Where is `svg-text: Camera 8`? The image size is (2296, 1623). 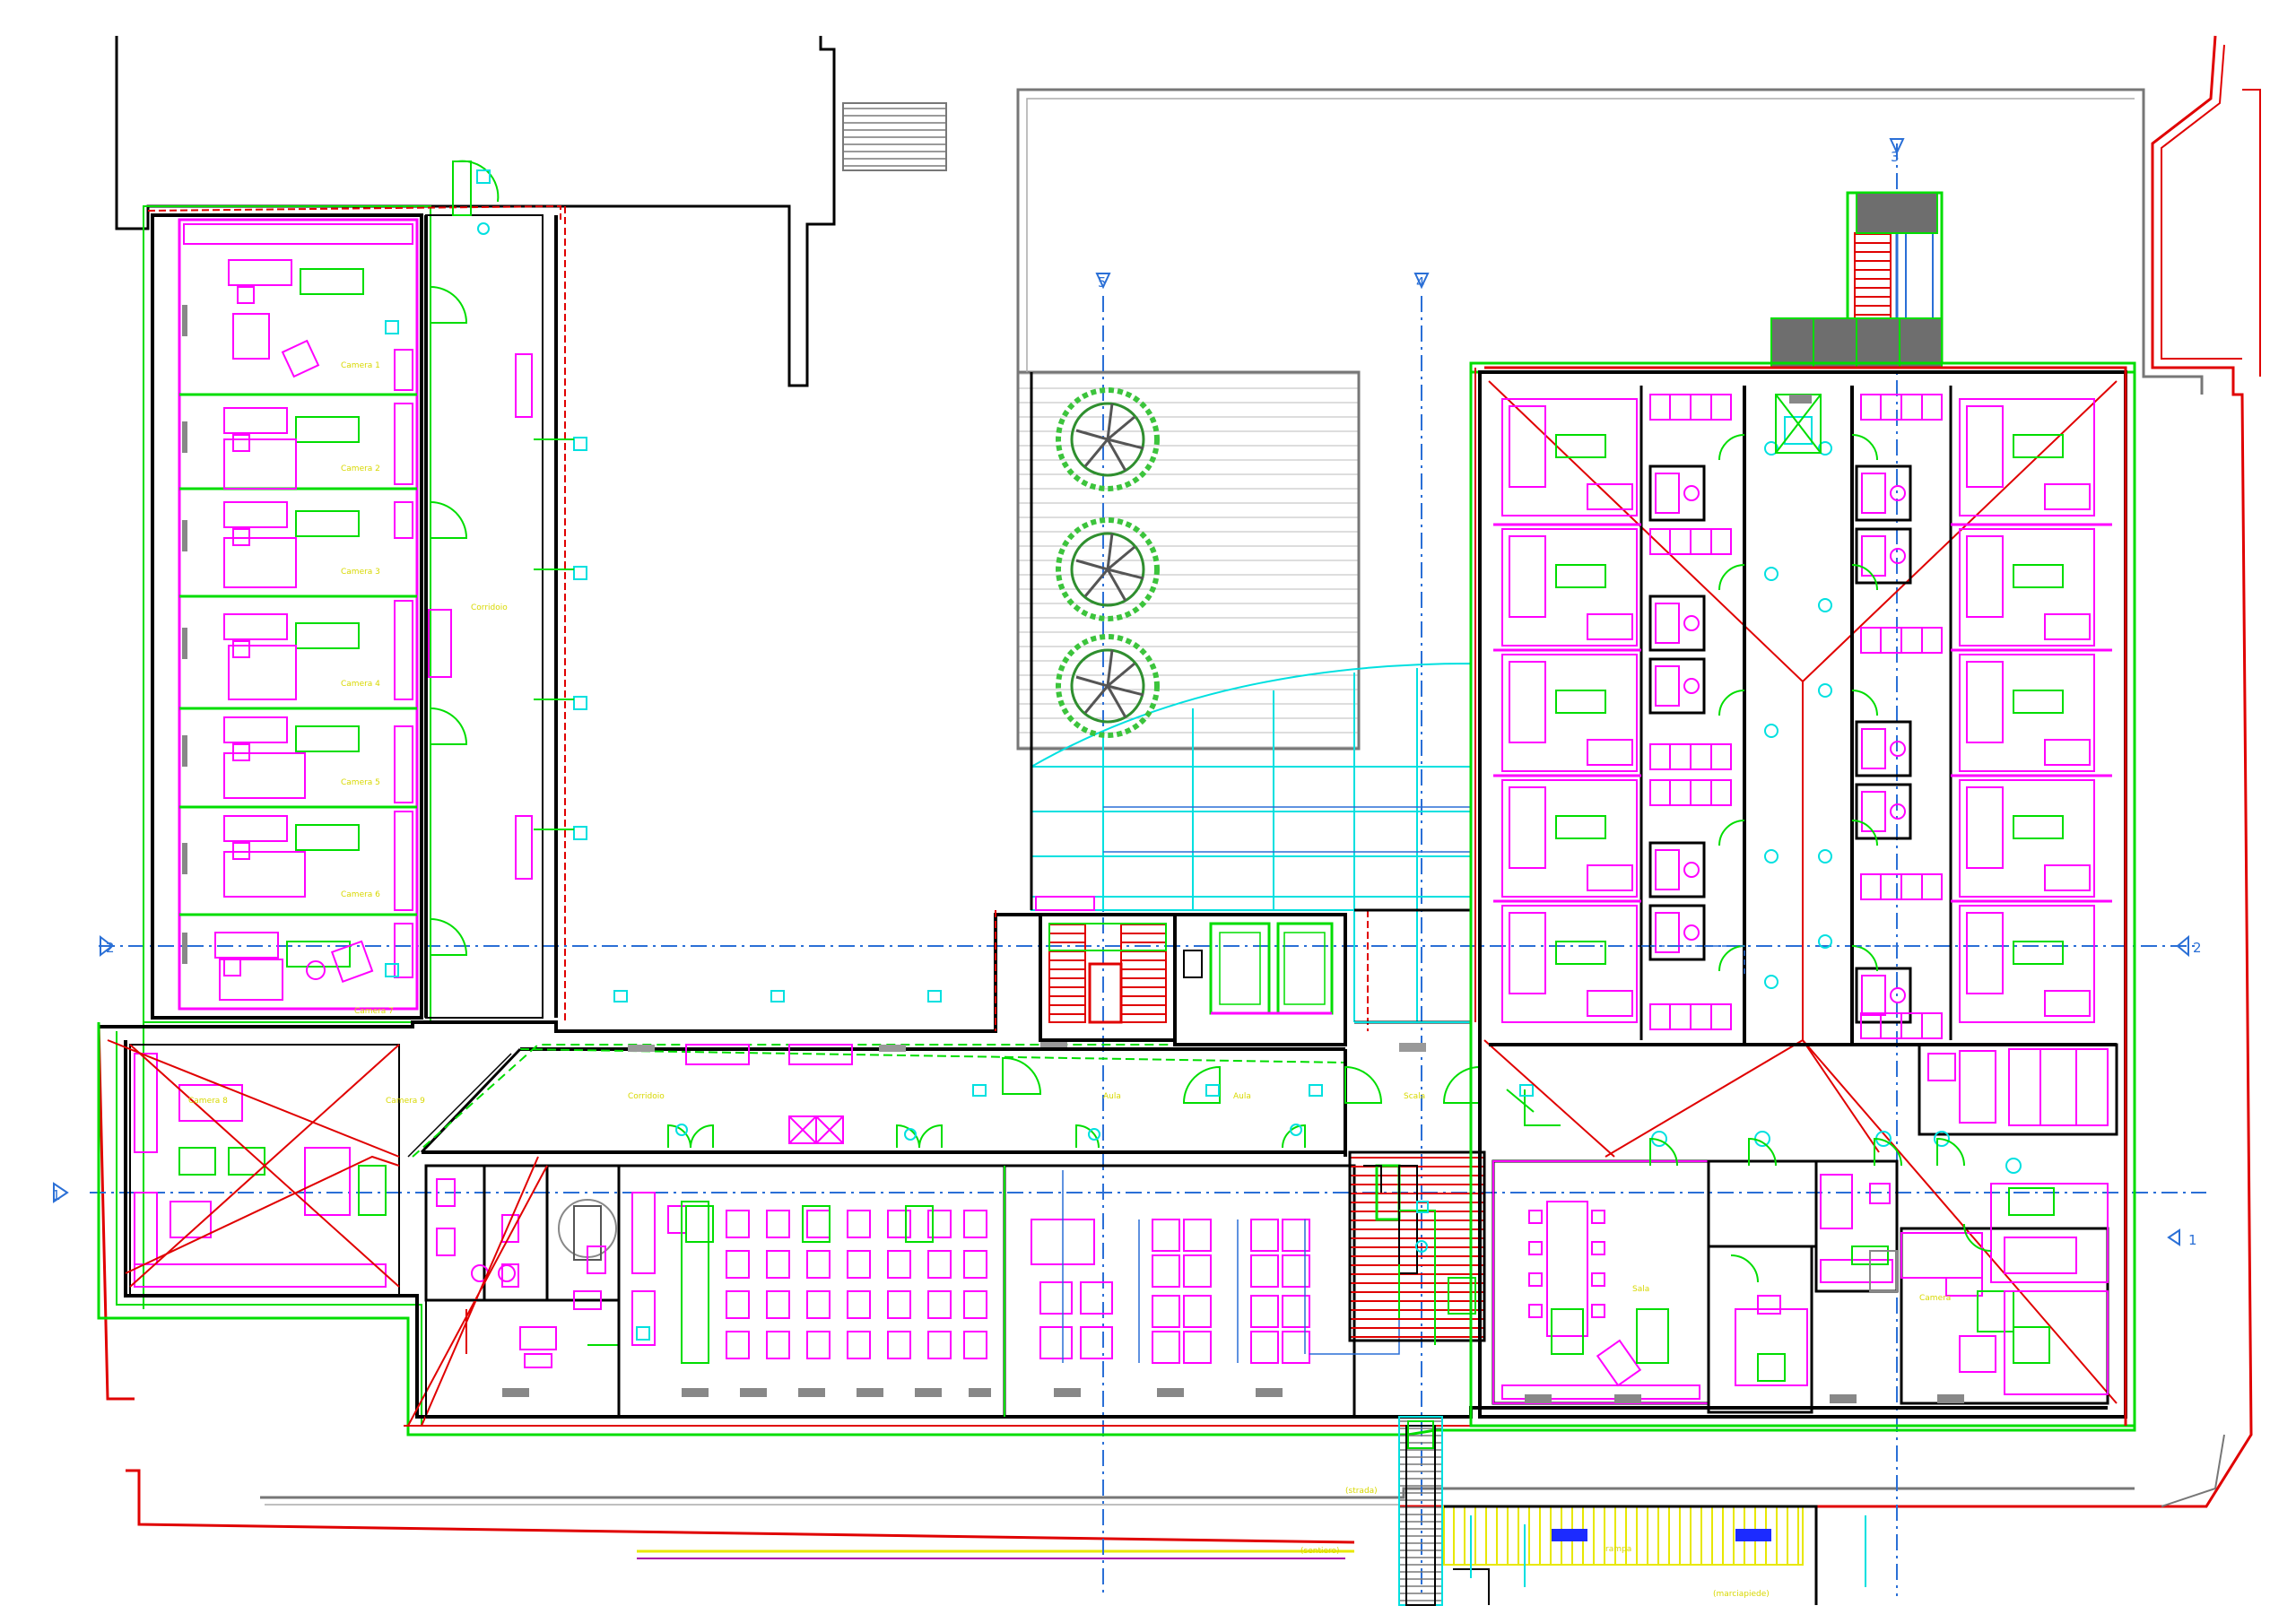 svg-text: Camera 8 is located at coordinates (208, 1101).